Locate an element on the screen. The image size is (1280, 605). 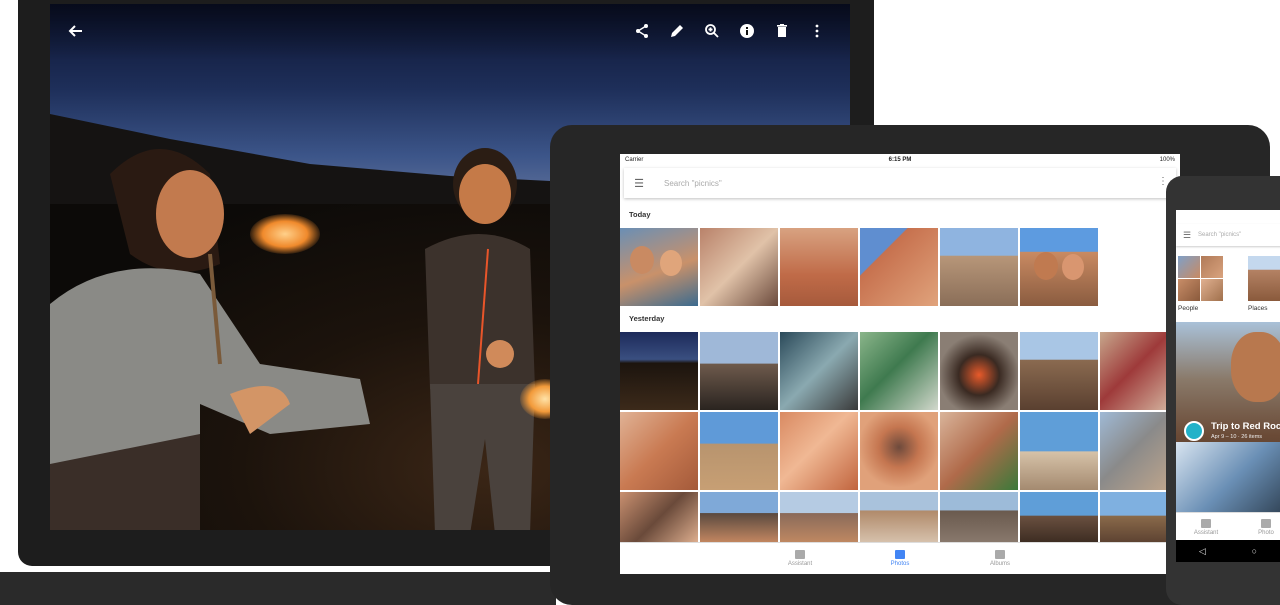
battery-label: 100% is located at coordinates (1167, 160).